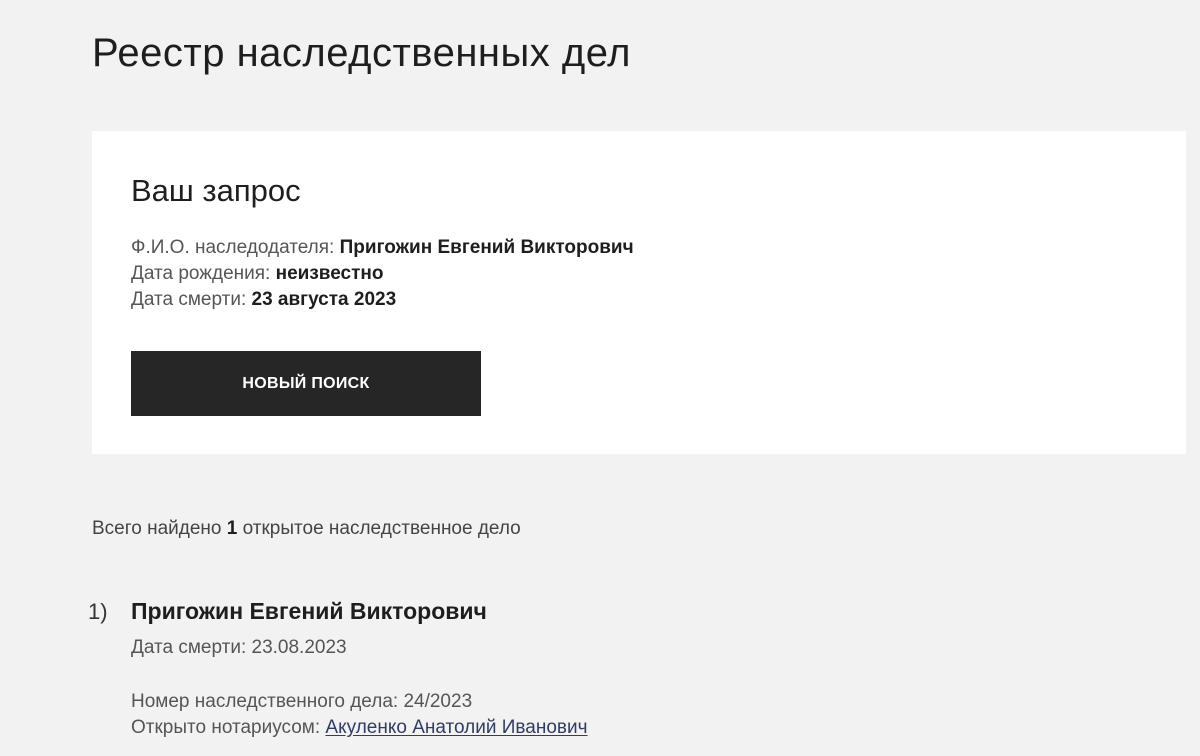 The width and height of the screenshot is (1200, 756). I want to click on result-death-value: 23.08.2023, so click(299, 647).